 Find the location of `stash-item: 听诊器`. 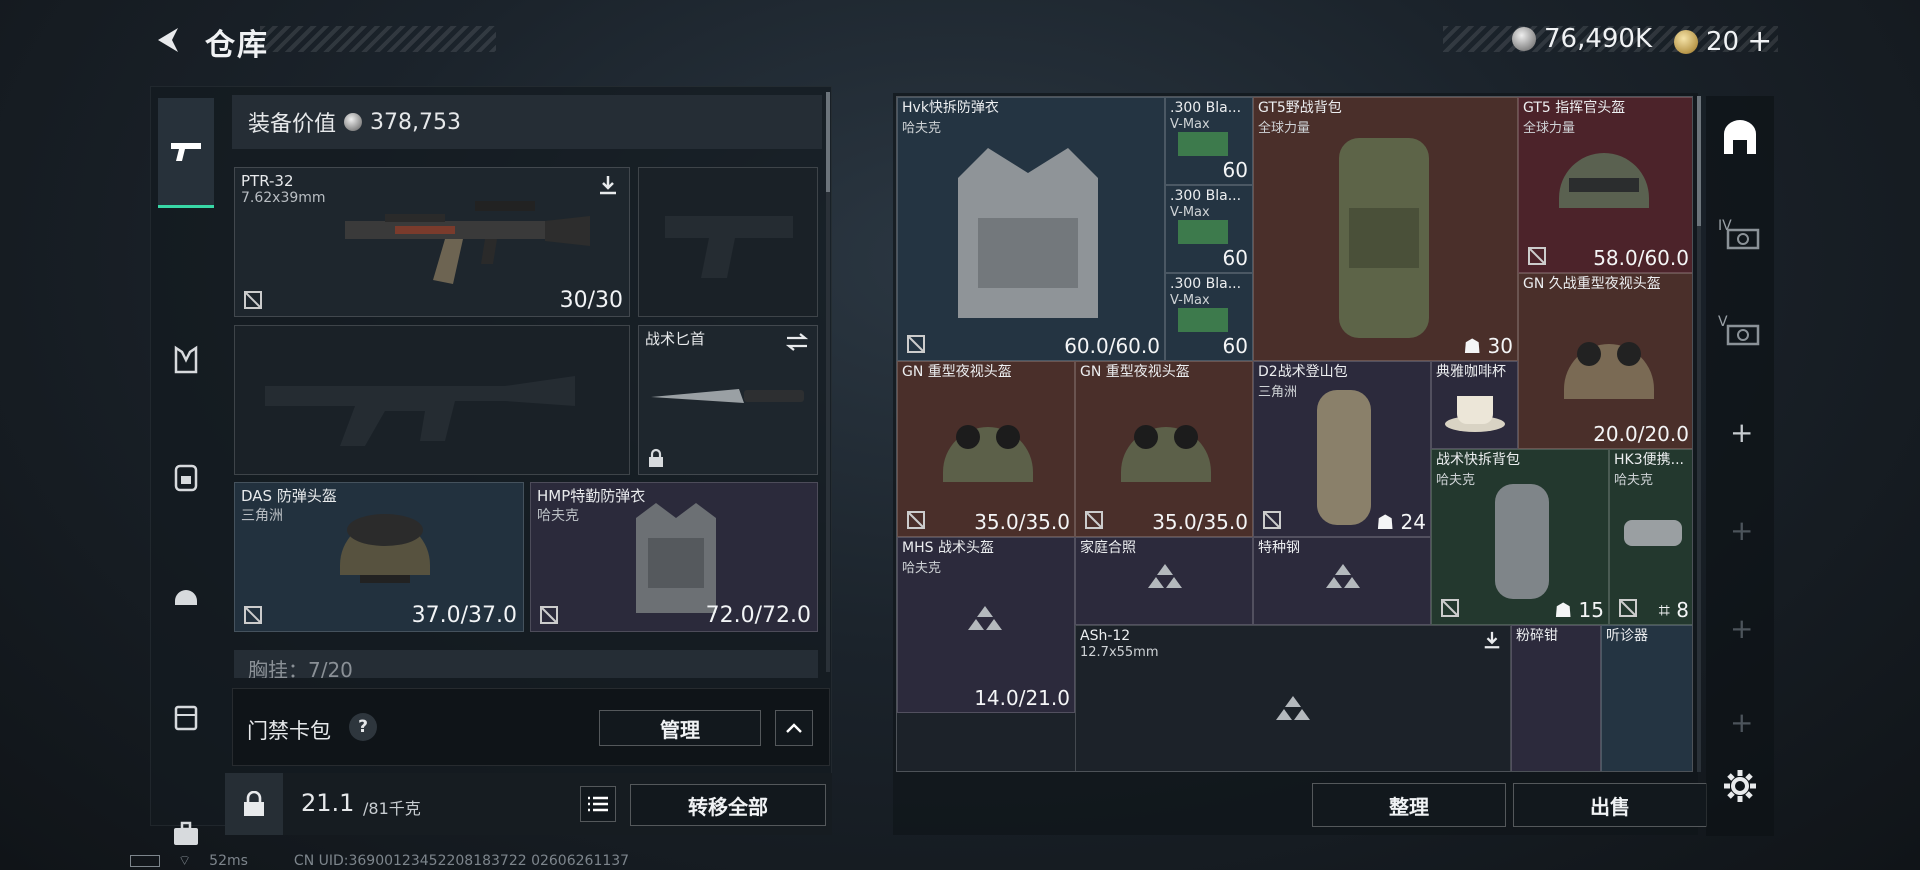

stash-item: 听诊器 is located at coordinates (1646, 698).